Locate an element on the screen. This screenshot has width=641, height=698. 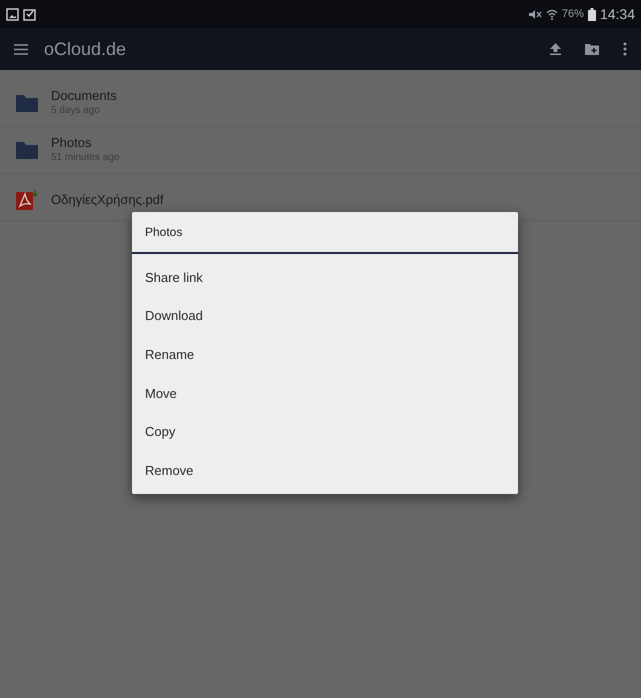
menu-item: Remove is located at coordinates (325, 470).